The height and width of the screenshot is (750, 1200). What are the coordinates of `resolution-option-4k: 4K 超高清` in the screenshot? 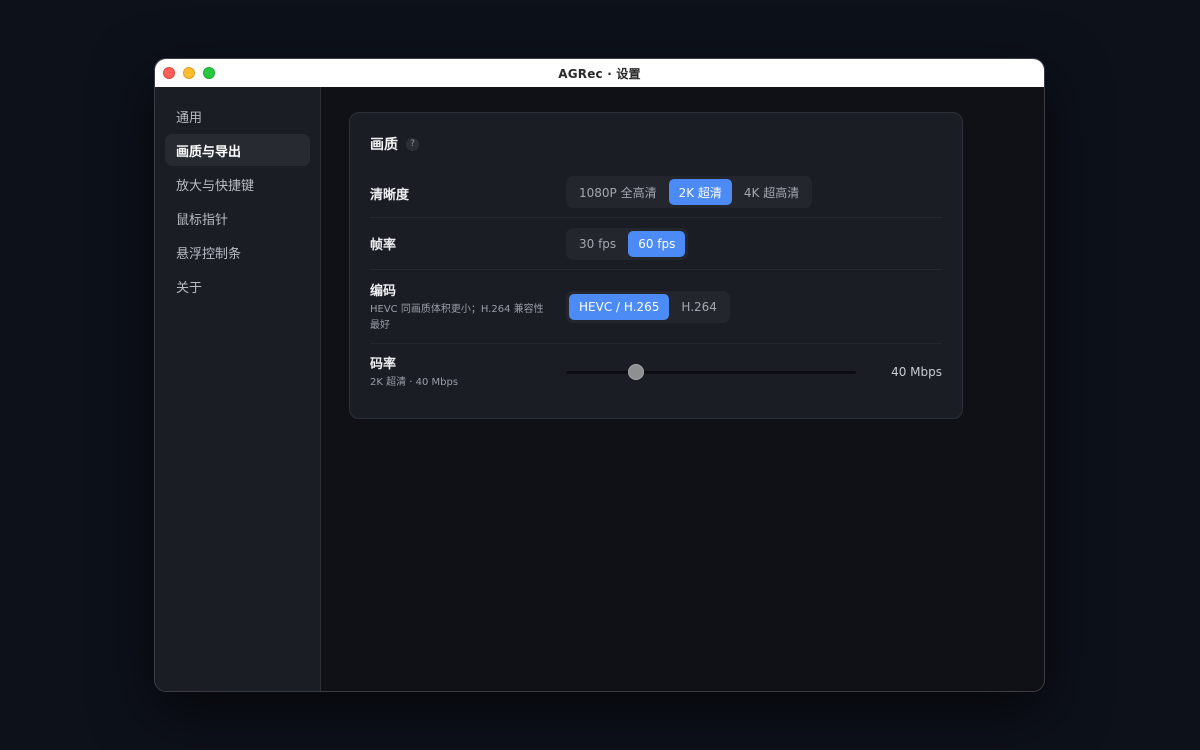 It's located at (771, 192).